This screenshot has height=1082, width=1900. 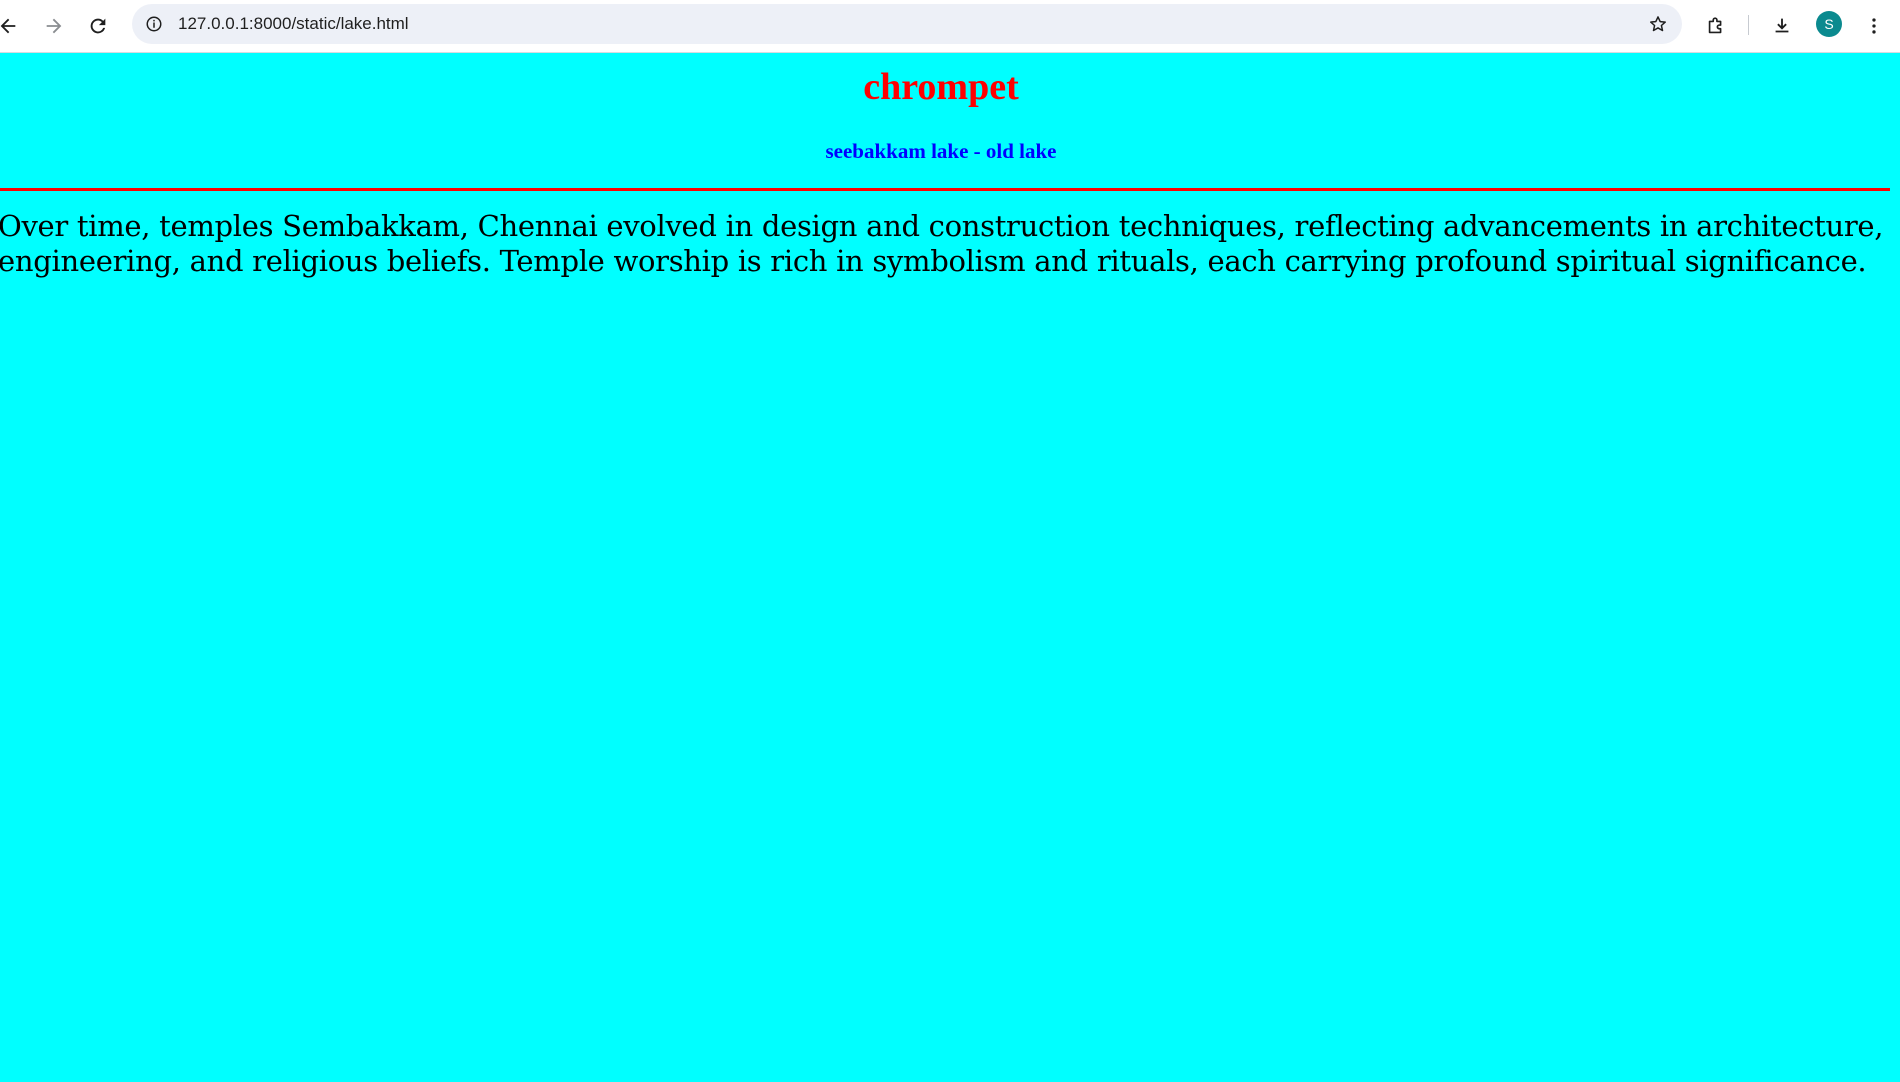 I want to click on kebab-menu-icon, so click(x=1874, y=26).